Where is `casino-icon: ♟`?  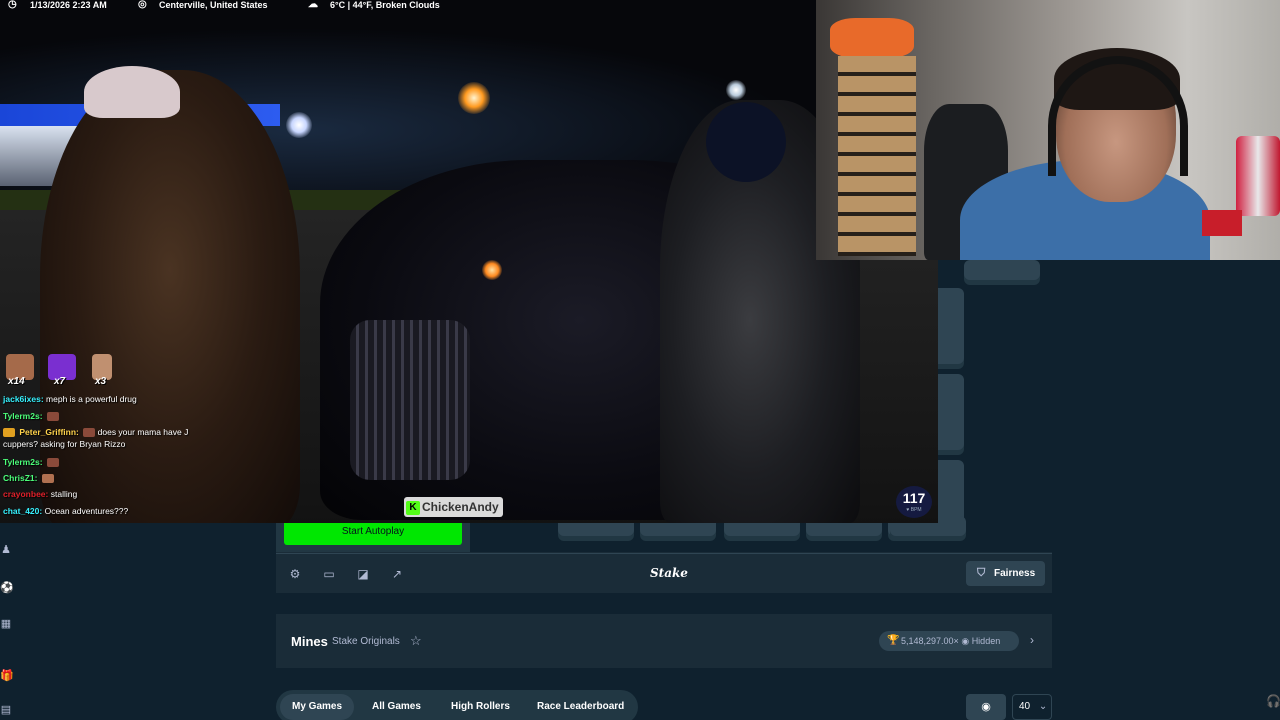 casino-icon: ♟ is located at coordinates (6, 550).